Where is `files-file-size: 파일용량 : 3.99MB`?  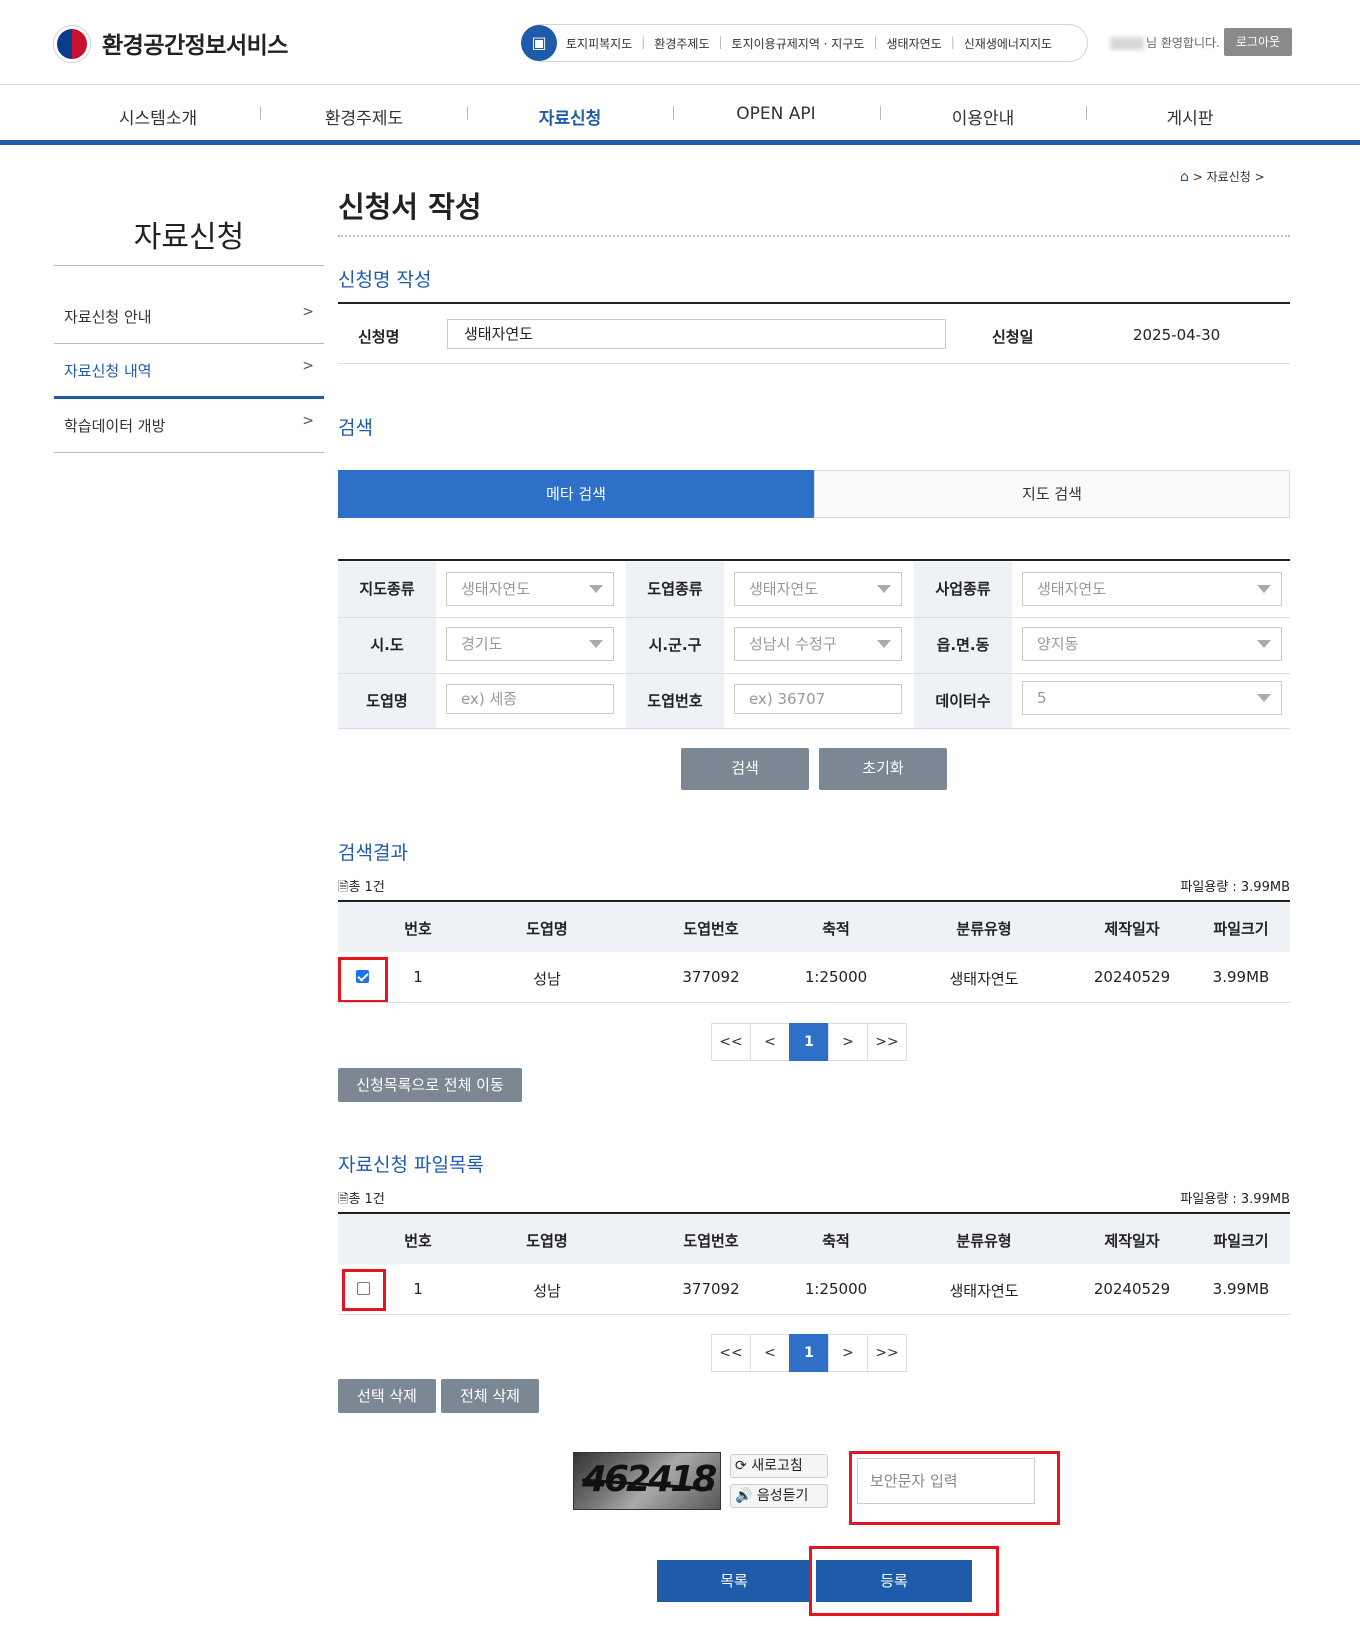
files-file-size: 파일용량 : 3.99MB is located at coordinates (1235, 1199).